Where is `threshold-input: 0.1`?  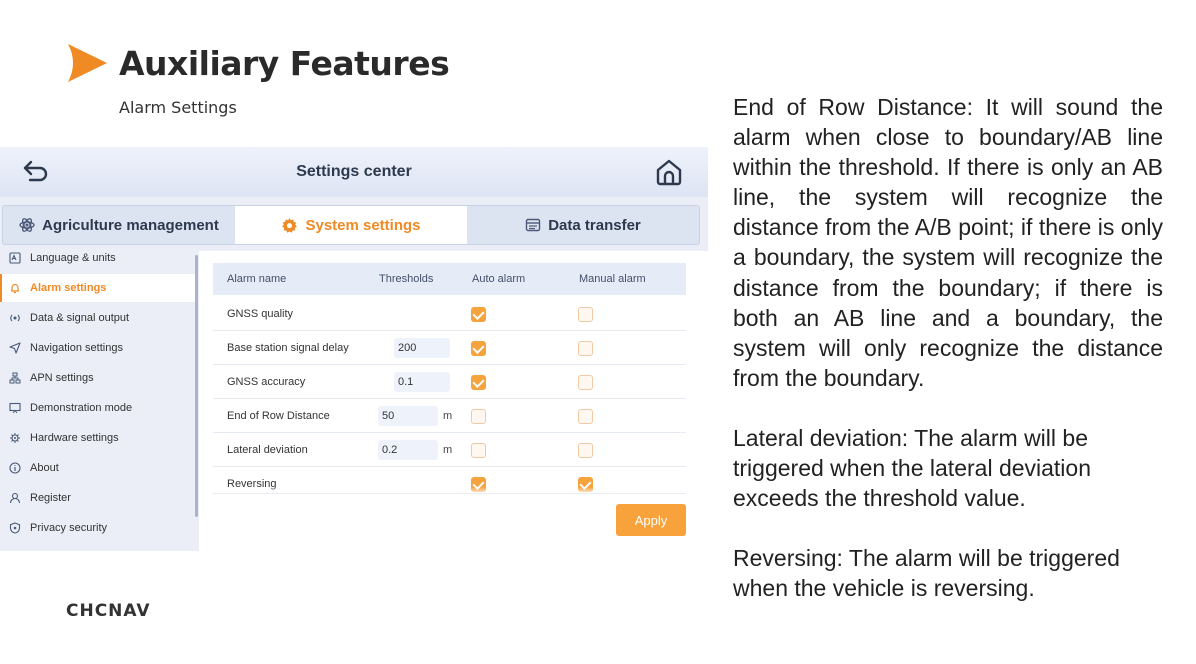 threshold-input: 0.1 is located at coordinates (422, 382).